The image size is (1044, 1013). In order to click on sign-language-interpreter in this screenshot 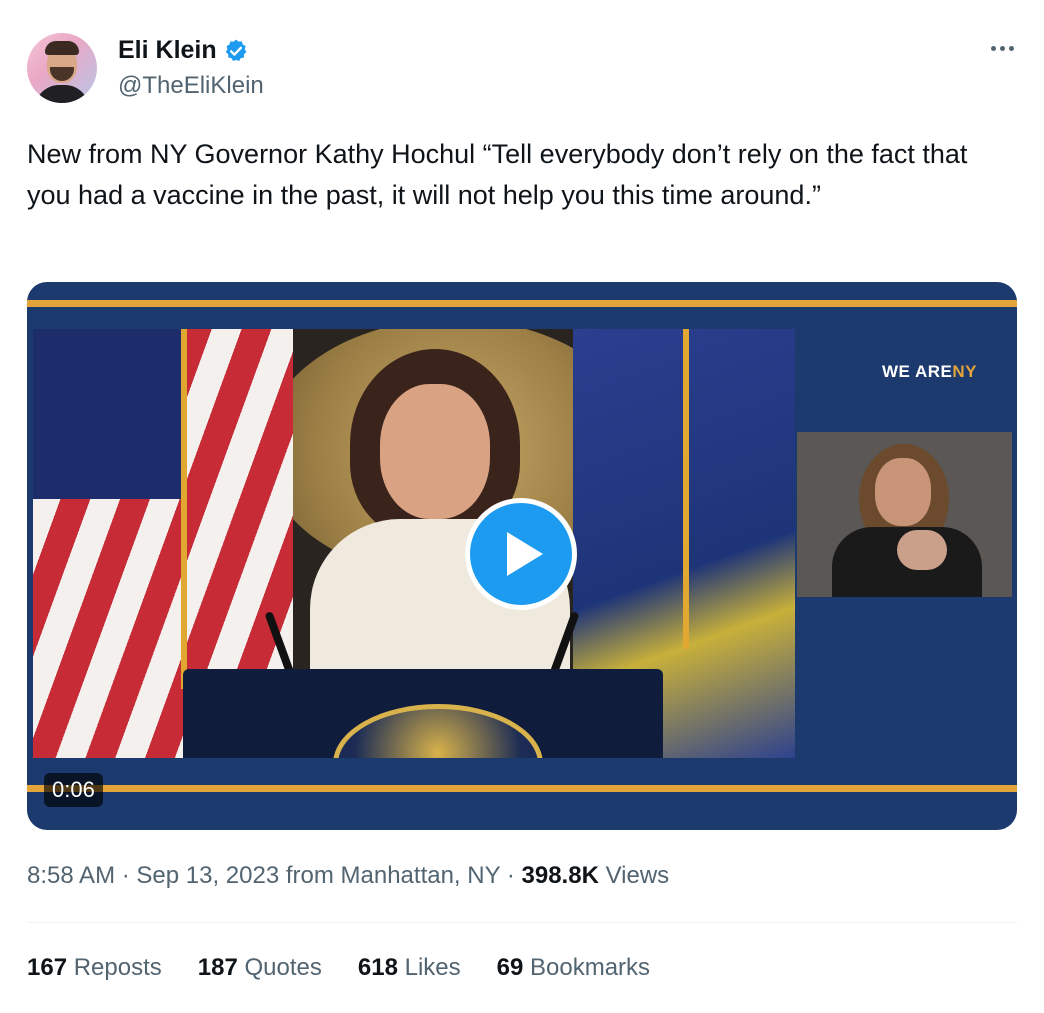, I will do `click(904, 514)`.